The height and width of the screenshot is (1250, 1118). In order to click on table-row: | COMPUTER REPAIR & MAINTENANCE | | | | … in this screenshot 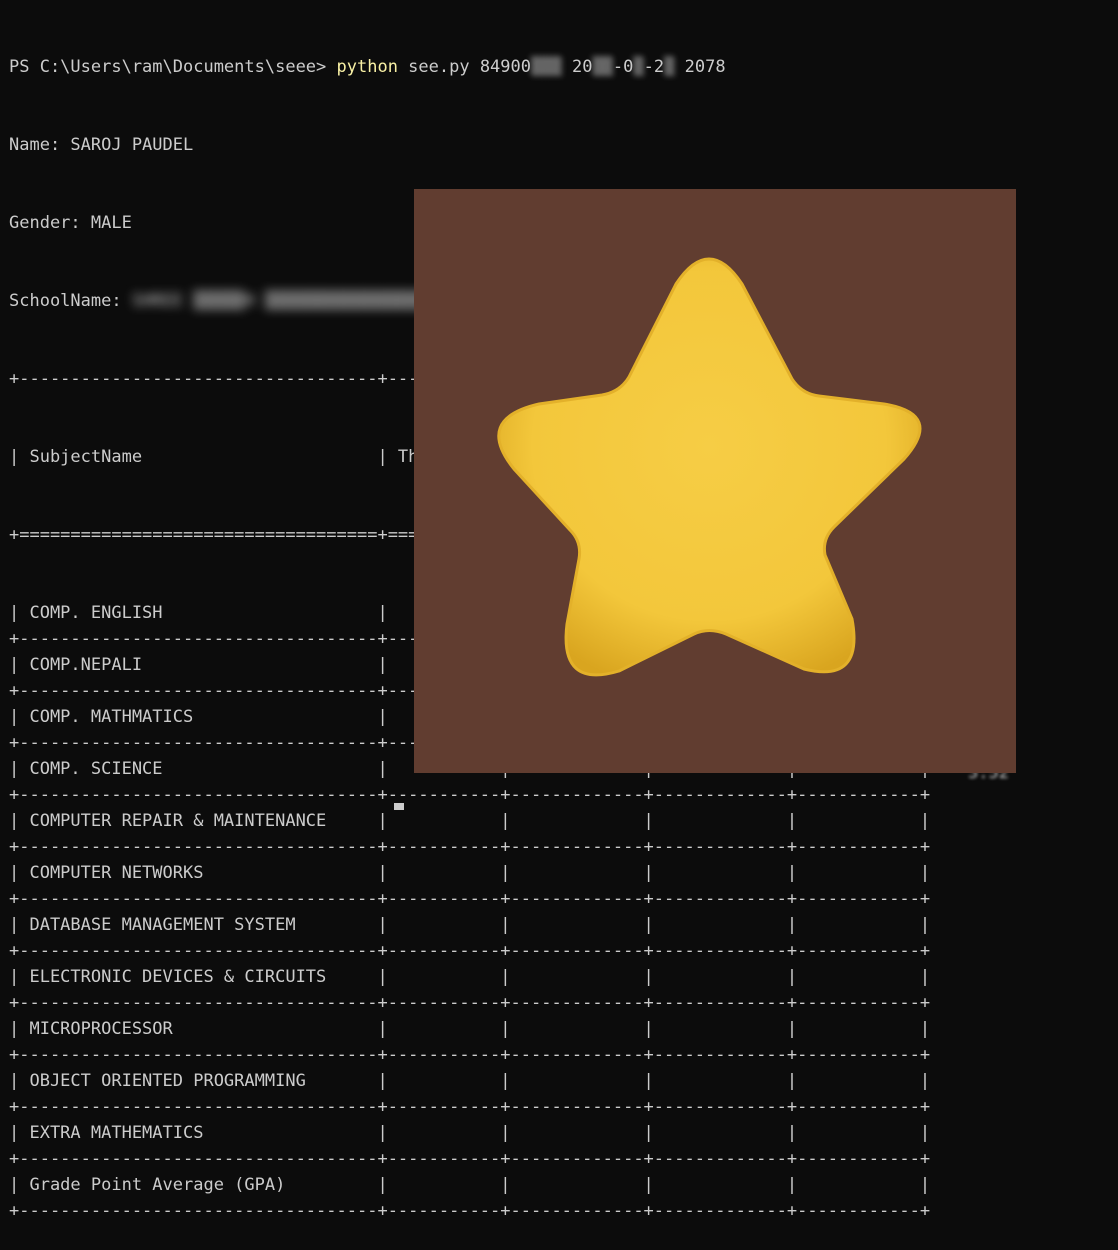, I will do `click(470, 821)`.